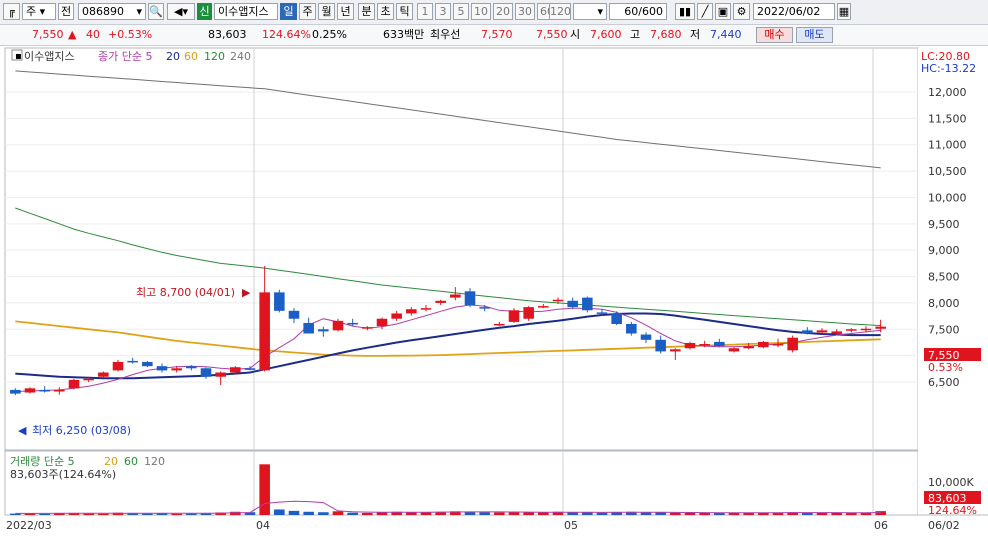 The image size is (988, 540). Describe the element at coordinates (385, 11) in the screenshot. I see `period-second: 초` at that location.